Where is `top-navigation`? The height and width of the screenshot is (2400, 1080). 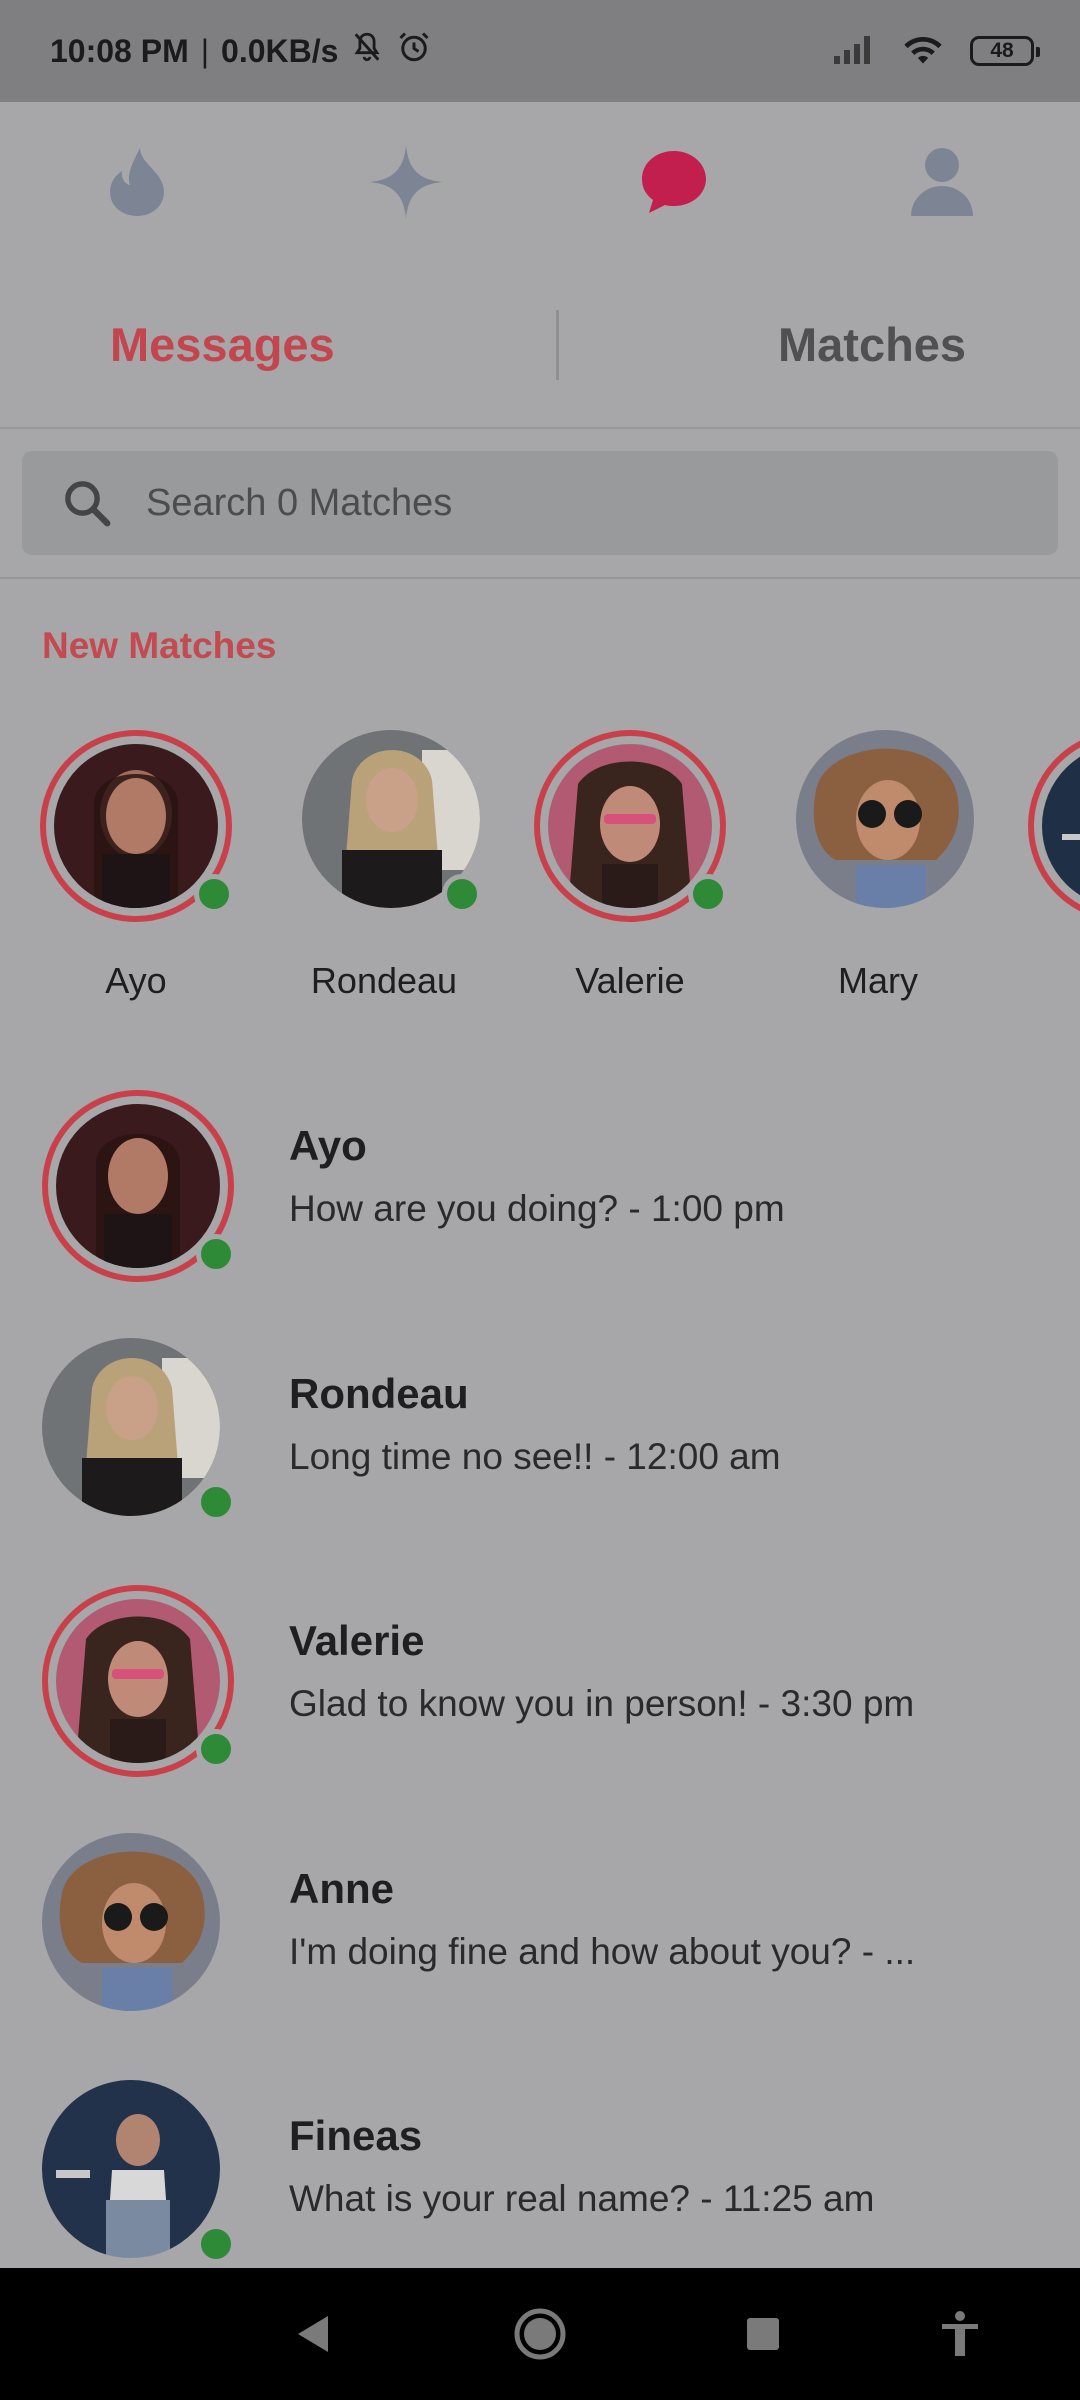
top-navigation is located at coordinates (540, 181).